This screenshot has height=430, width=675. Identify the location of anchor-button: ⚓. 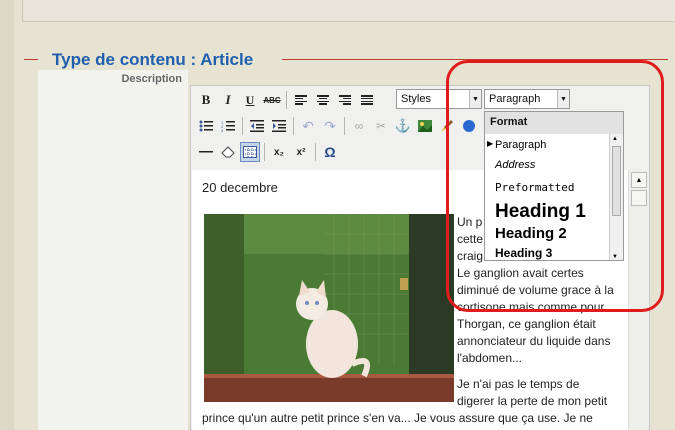
(403, 126).